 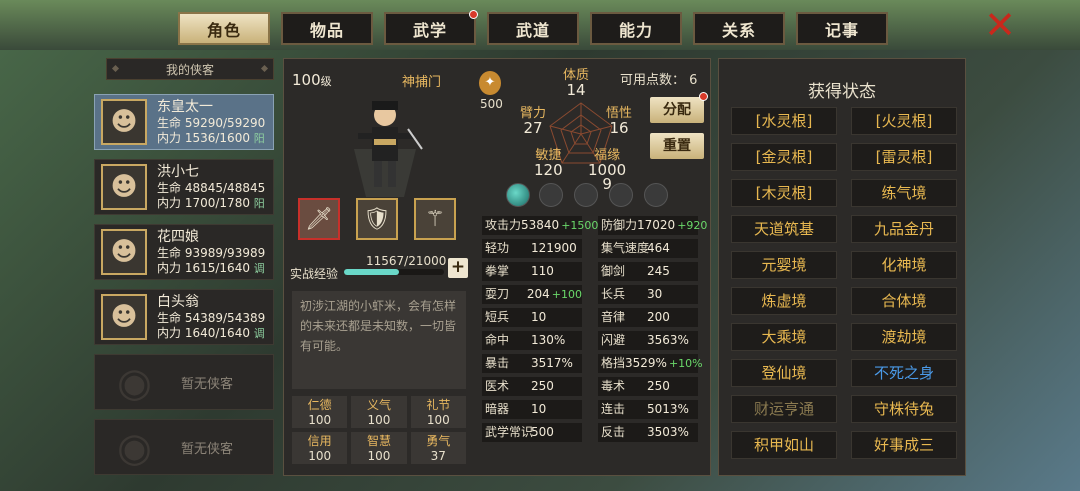 I want to click on status-item: 财运亨通, so click(x=784, y=409).